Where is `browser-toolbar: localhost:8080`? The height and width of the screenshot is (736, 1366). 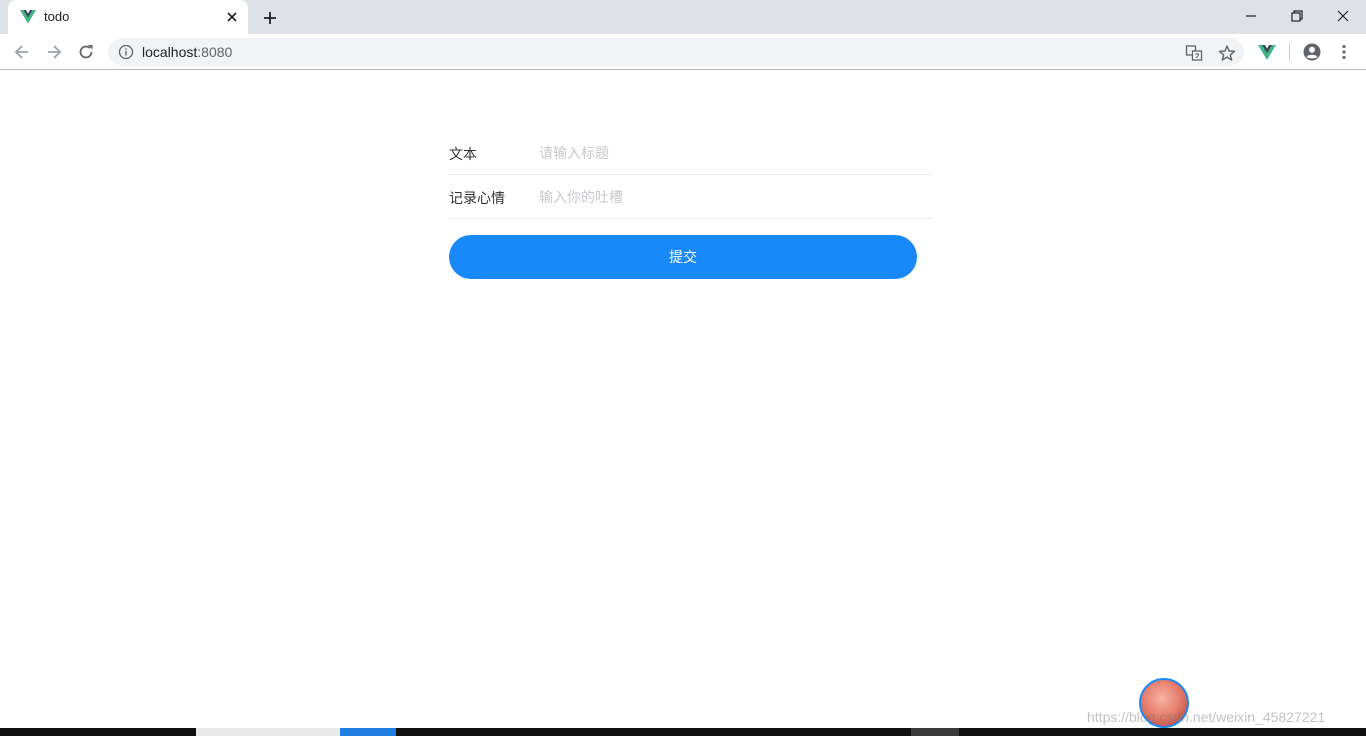
browser-toolbar: localhost:8080 is located at coordinates (683, 52).